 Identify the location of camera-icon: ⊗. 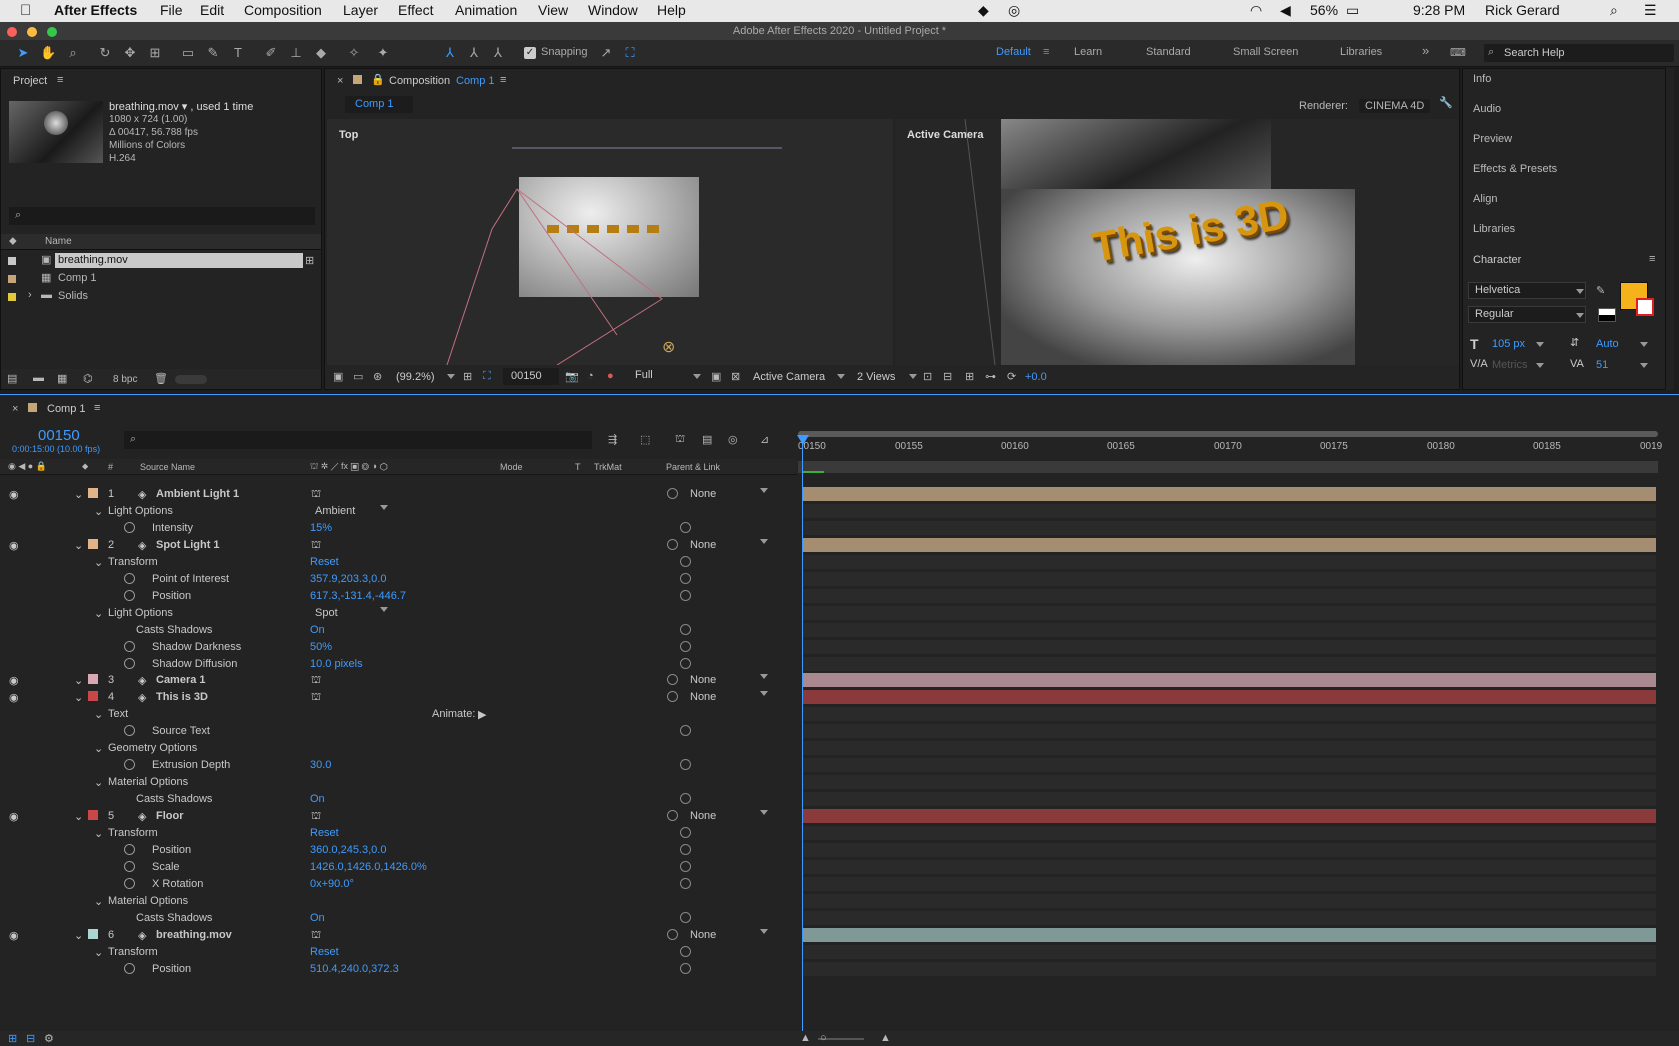
(668, 347).